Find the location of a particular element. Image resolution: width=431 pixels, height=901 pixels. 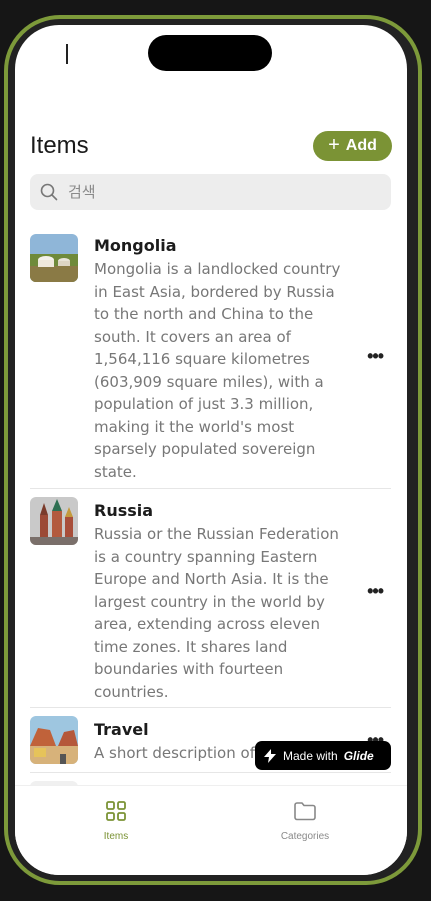

page-title: Items is located at coordinates (59, 145).